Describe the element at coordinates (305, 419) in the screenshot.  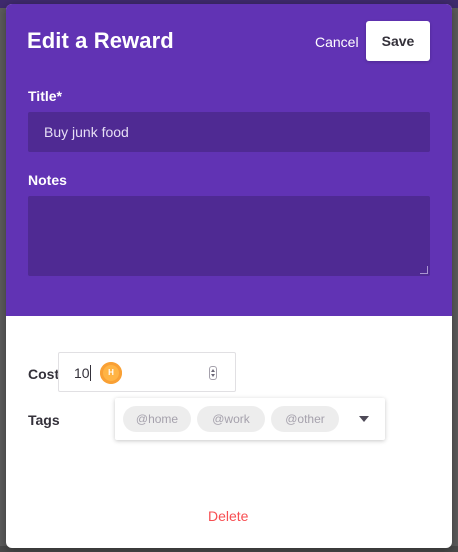
I see `tag-chip-other: @other` at that location.